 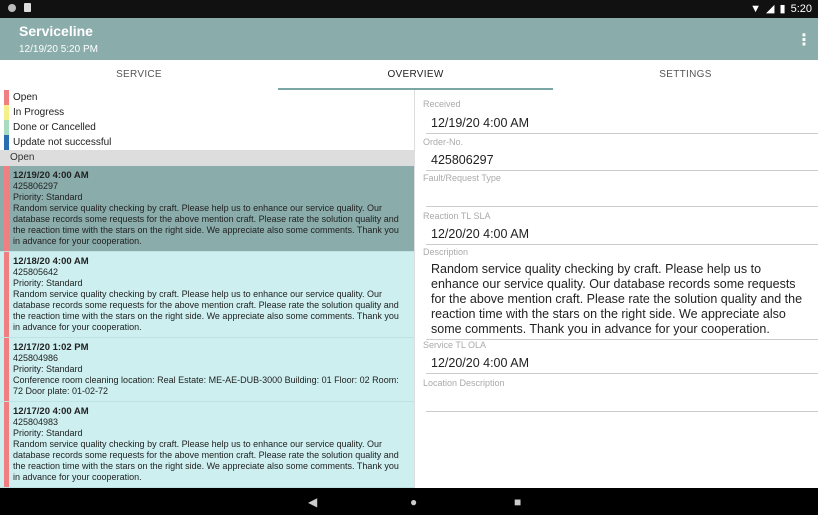 What do you see at coordinates (12, 7) in the screenshot?
I see `notification-dot-icon` at bounding box center [12, 7].